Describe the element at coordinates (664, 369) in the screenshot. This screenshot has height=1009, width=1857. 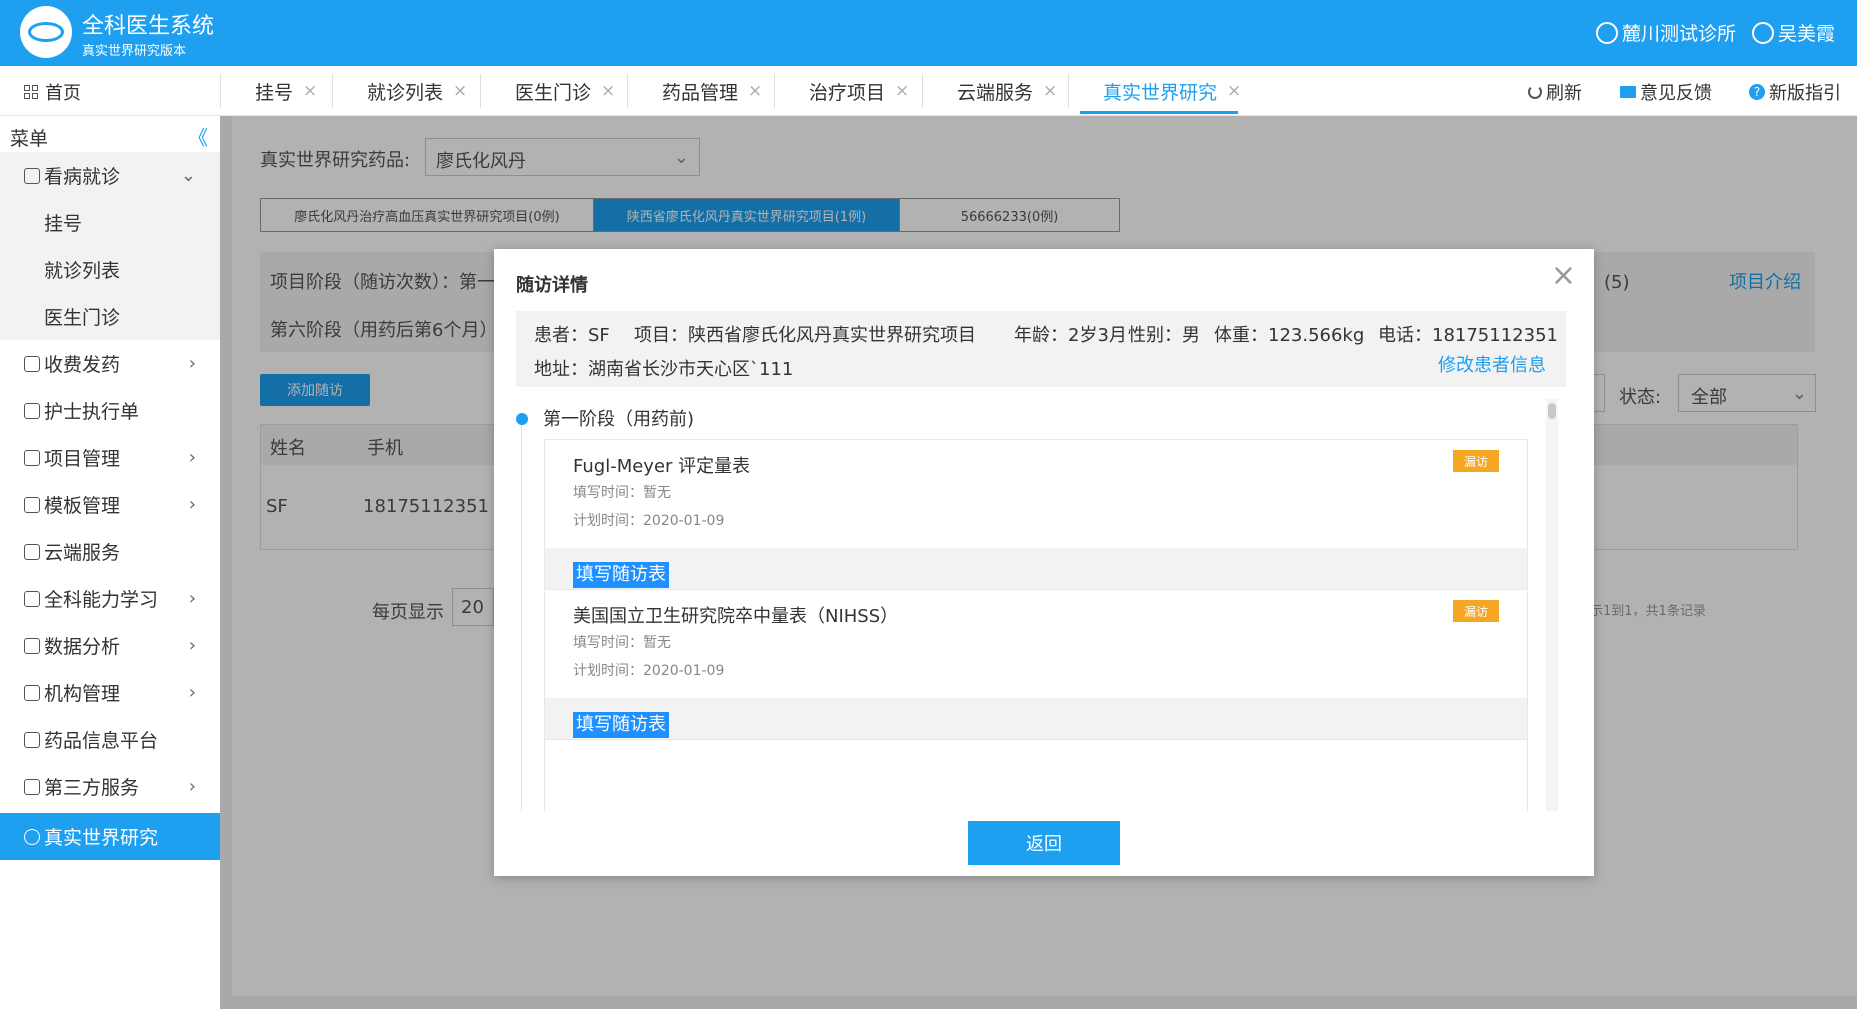
I see `patient-address: 地址：湖南省长沙市天心区`111` at that location.